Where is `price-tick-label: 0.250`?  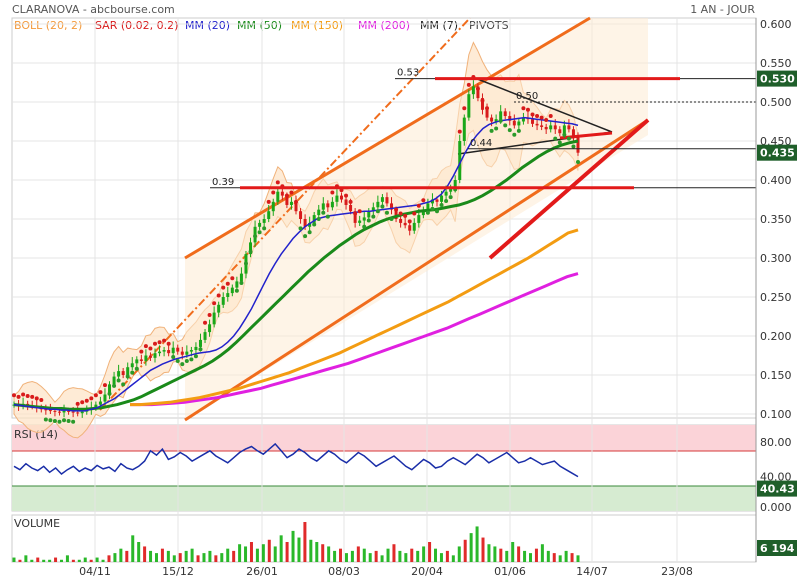 price-tick-label: 0.250 is located at coordinates (776, 297).